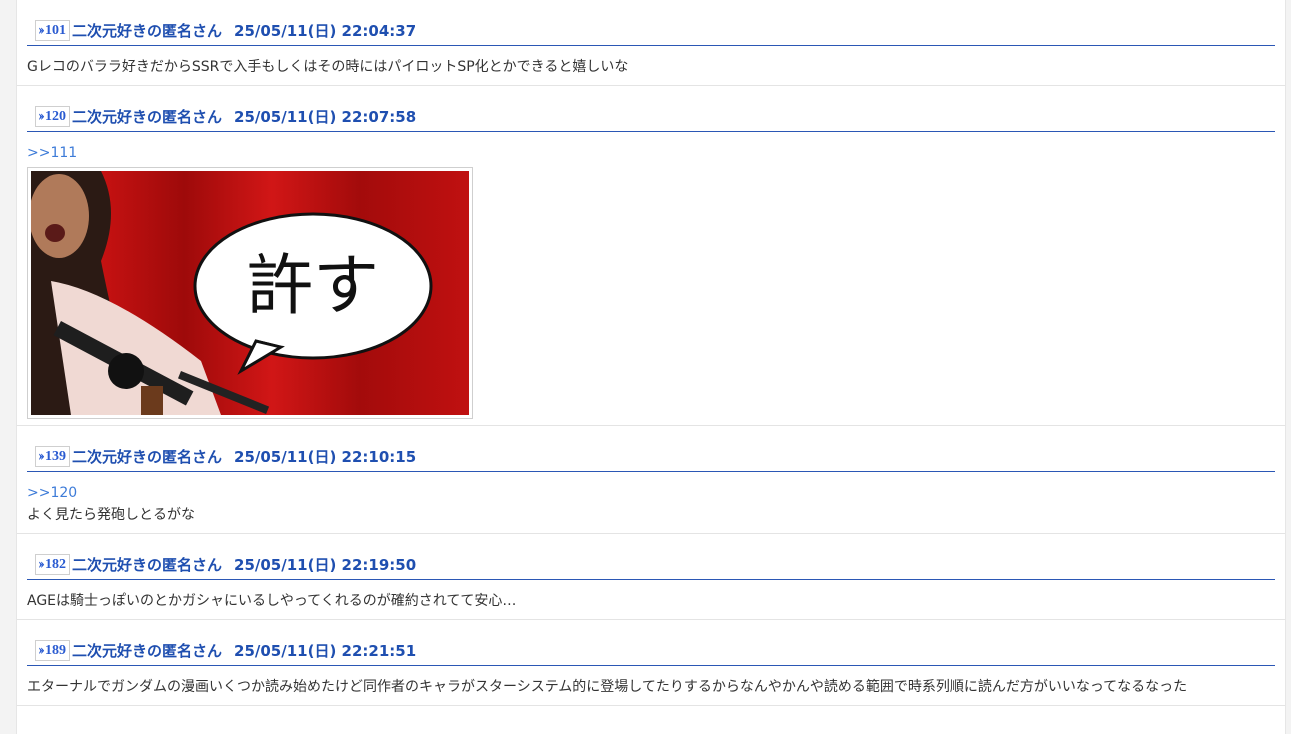  Describe the element at coordinates (651, 109) in the screenshot. I see `post-header: ›› 120 二次元好きの匿名さん 25/05/11(日) 22:07:58` at that location.